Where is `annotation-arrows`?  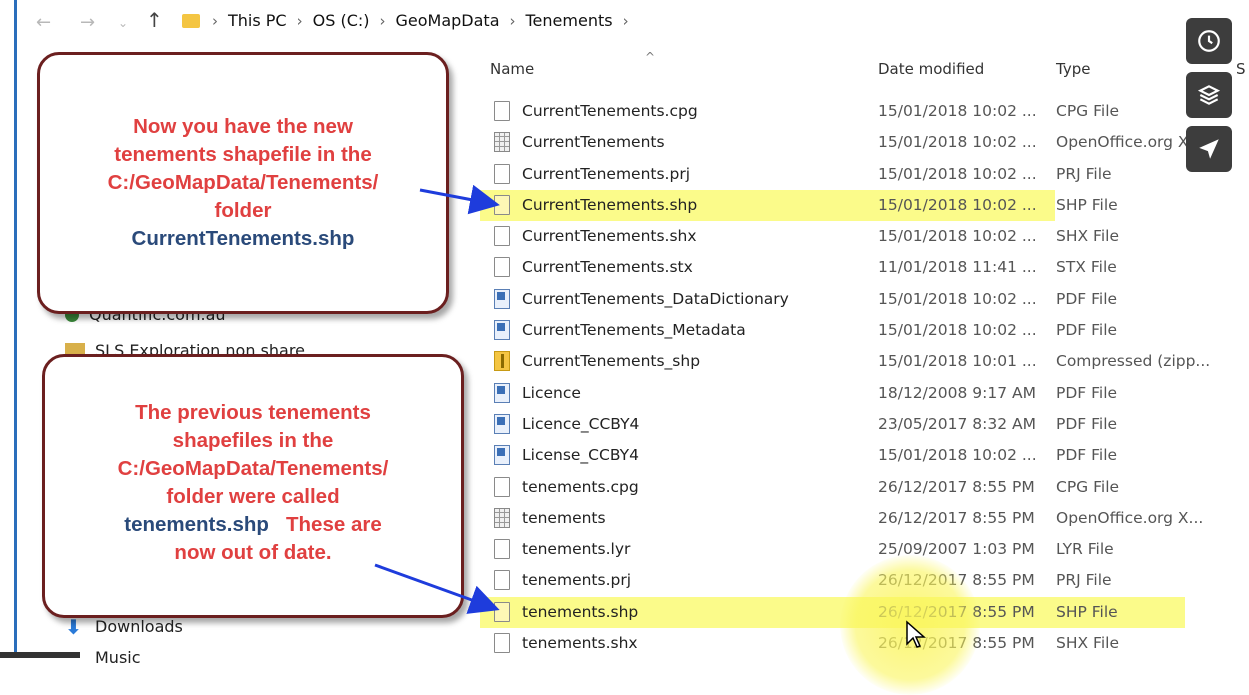
annotation-arrows is located at coordinates (437, 399).